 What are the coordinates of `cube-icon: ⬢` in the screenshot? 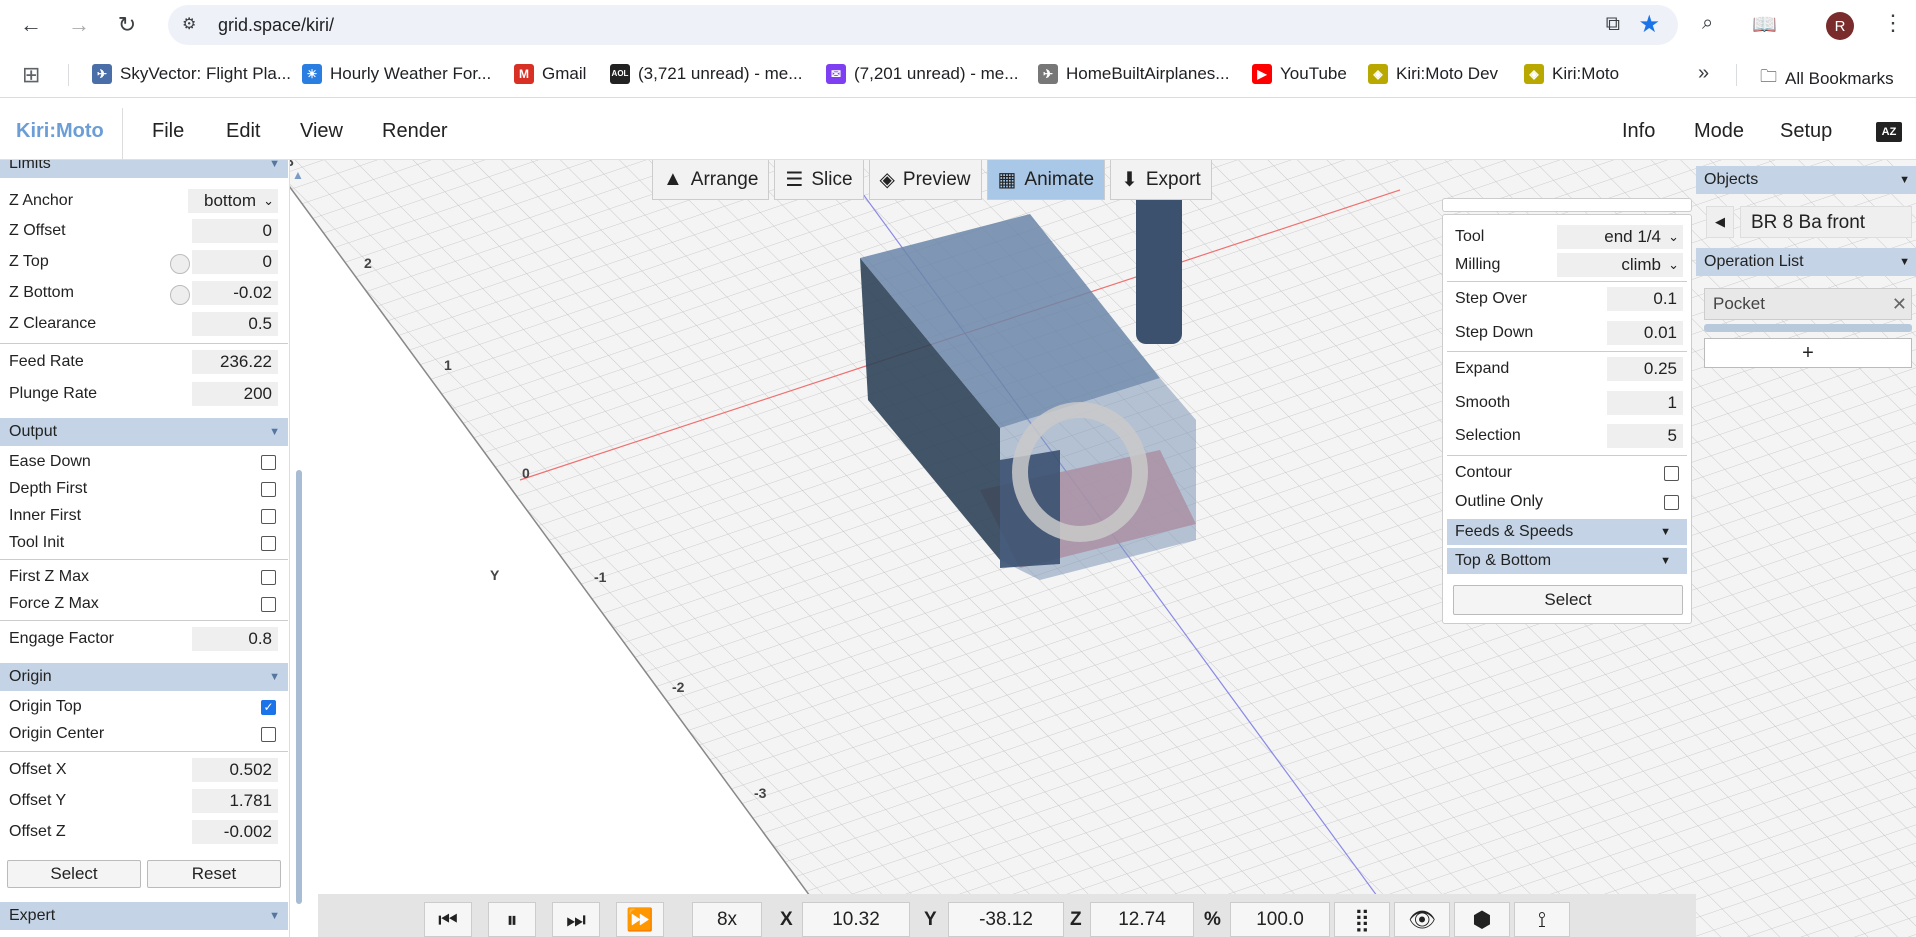 It's located at (1482, 919).